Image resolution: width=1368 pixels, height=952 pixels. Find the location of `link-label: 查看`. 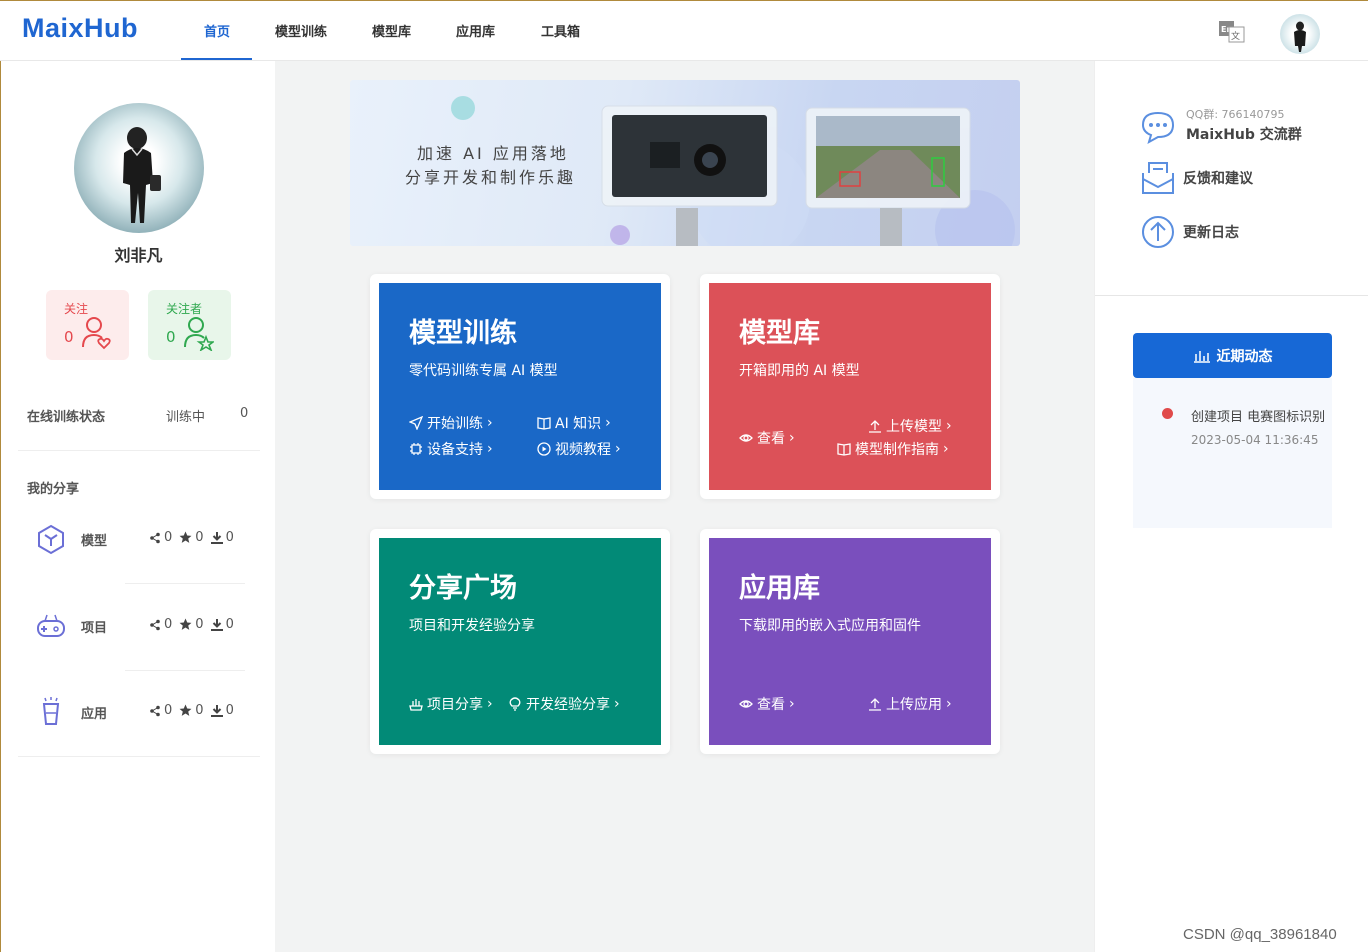

link-label: 查看 is located at coordinates (771, 705).